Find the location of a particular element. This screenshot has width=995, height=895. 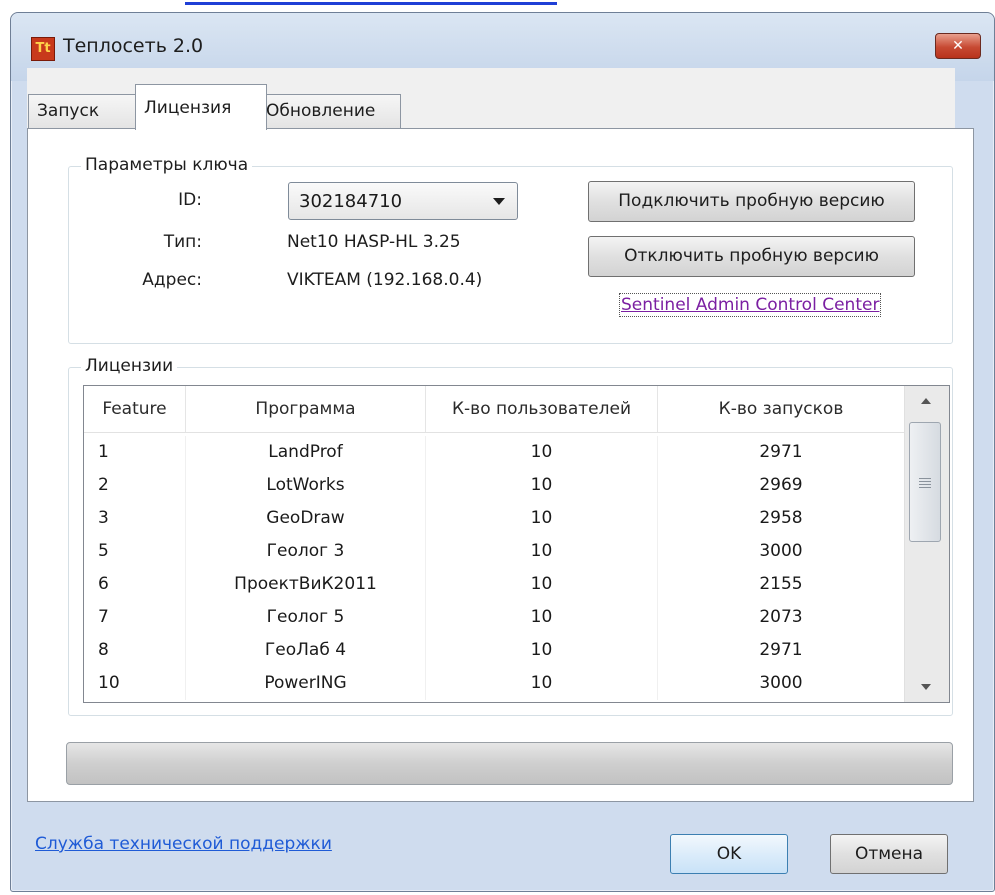

id-dropdown-value: 302184710 is located at coordinates (351, 201).